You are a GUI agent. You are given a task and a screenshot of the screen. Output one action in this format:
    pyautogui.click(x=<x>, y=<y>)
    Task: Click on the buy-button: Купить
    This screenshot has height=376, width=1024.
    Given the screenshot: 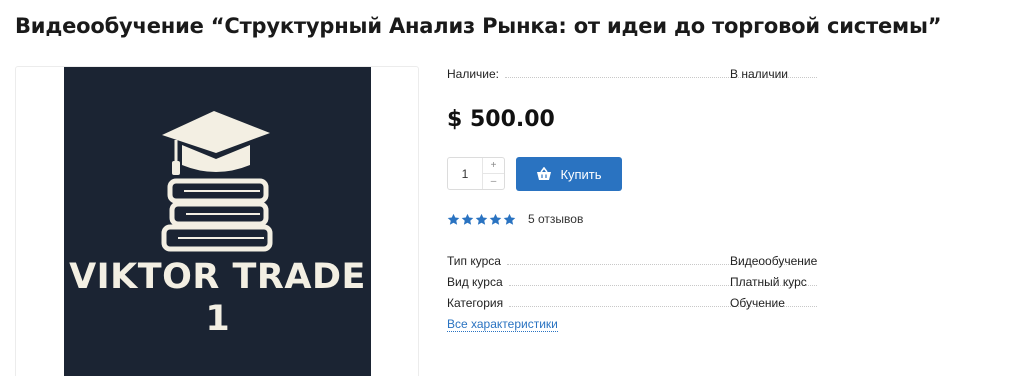 What is the action you would take?
    pyautogui.click(x=569, y=174)
    